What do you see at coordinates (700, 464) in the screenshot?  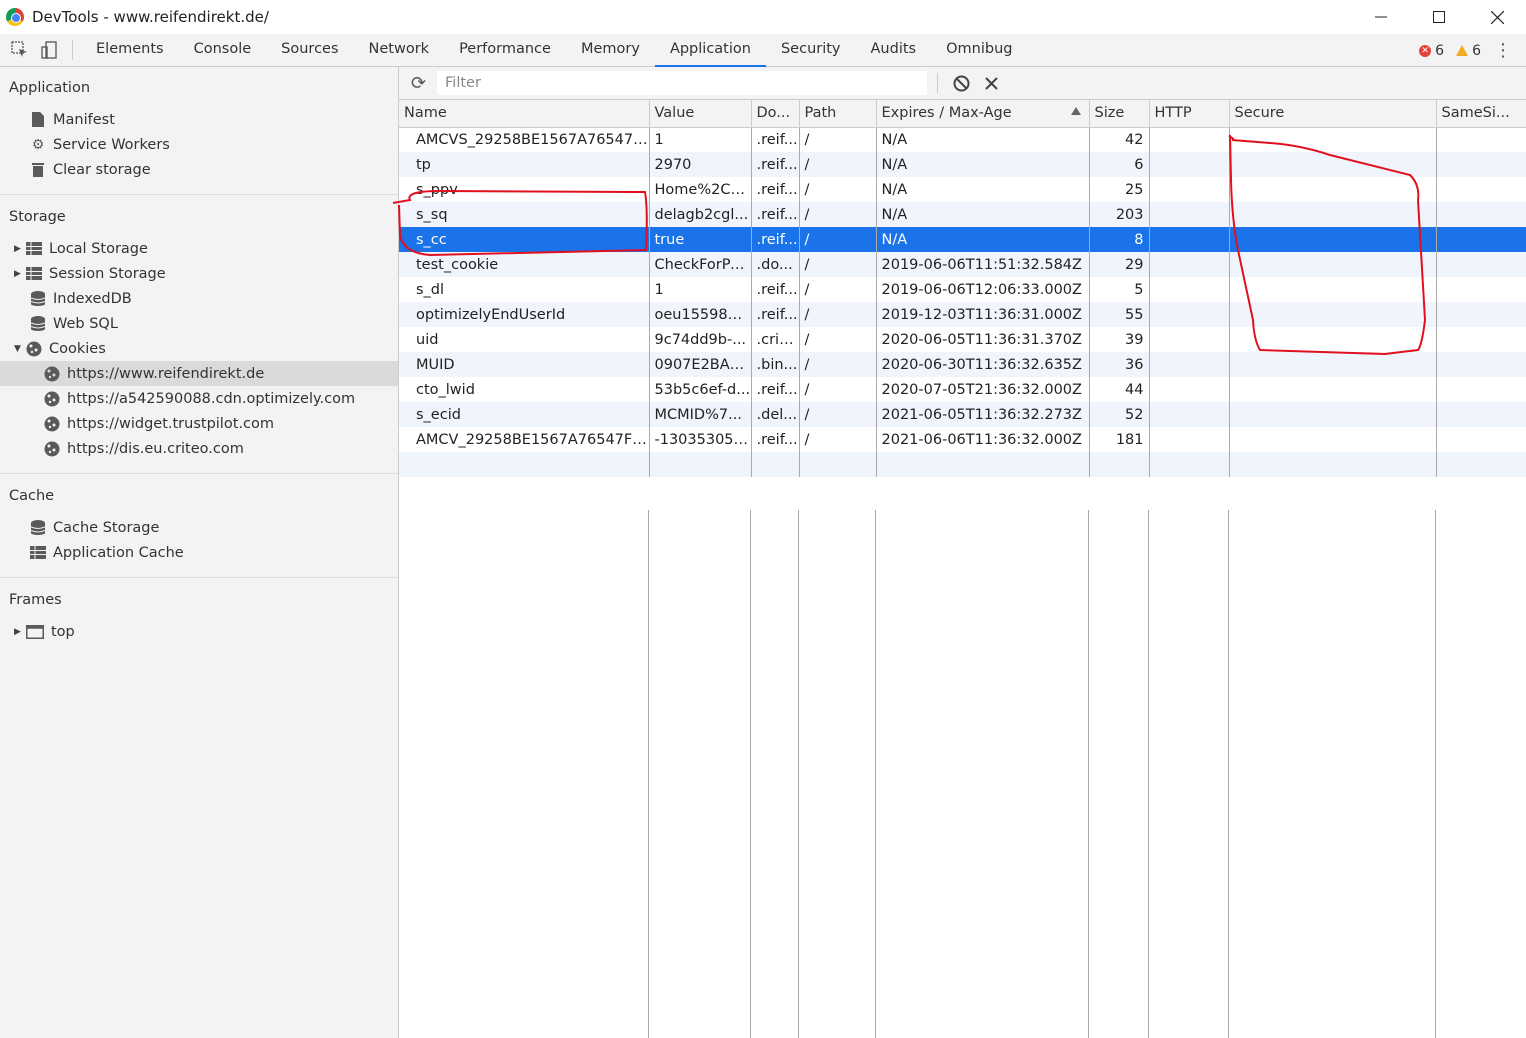 I see `cell-empty` at bounding box center [700, 464].